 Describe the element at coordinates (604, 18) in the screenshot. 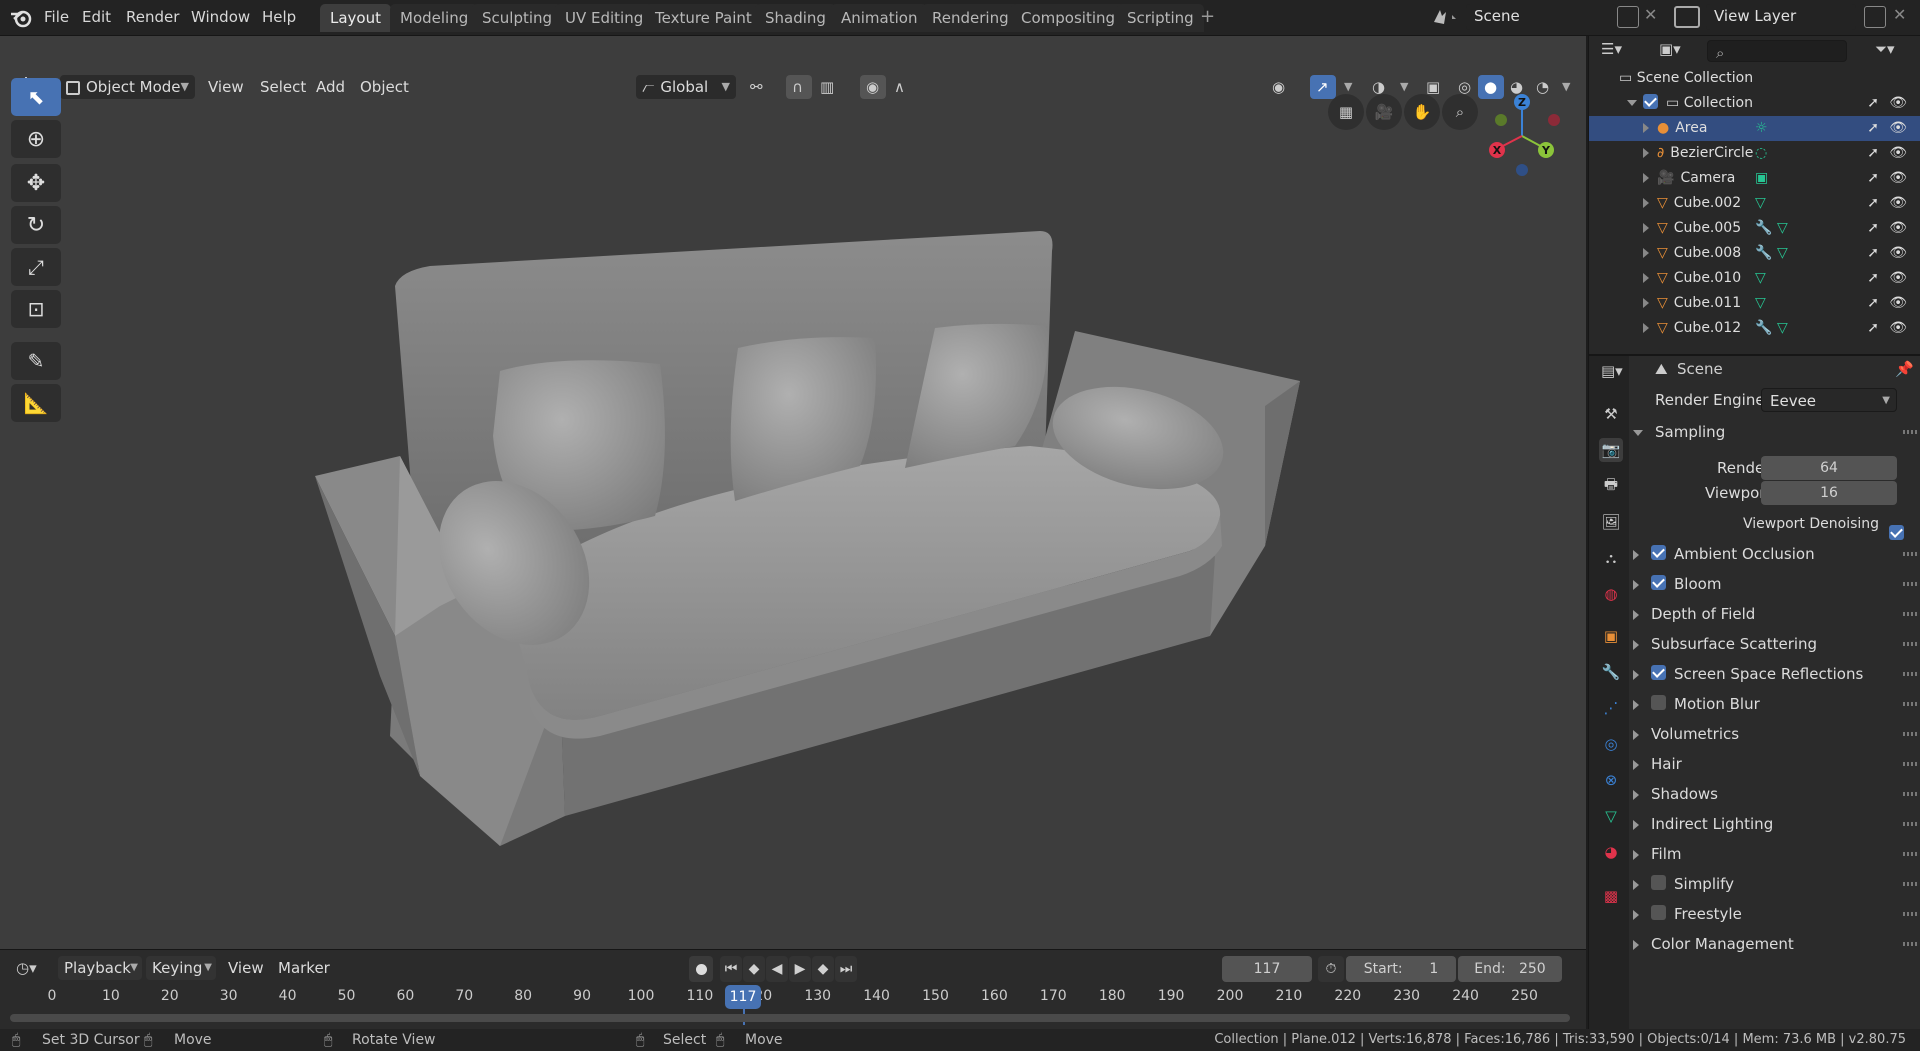

I see `tab-uv-editing: UV Editing` at that location.